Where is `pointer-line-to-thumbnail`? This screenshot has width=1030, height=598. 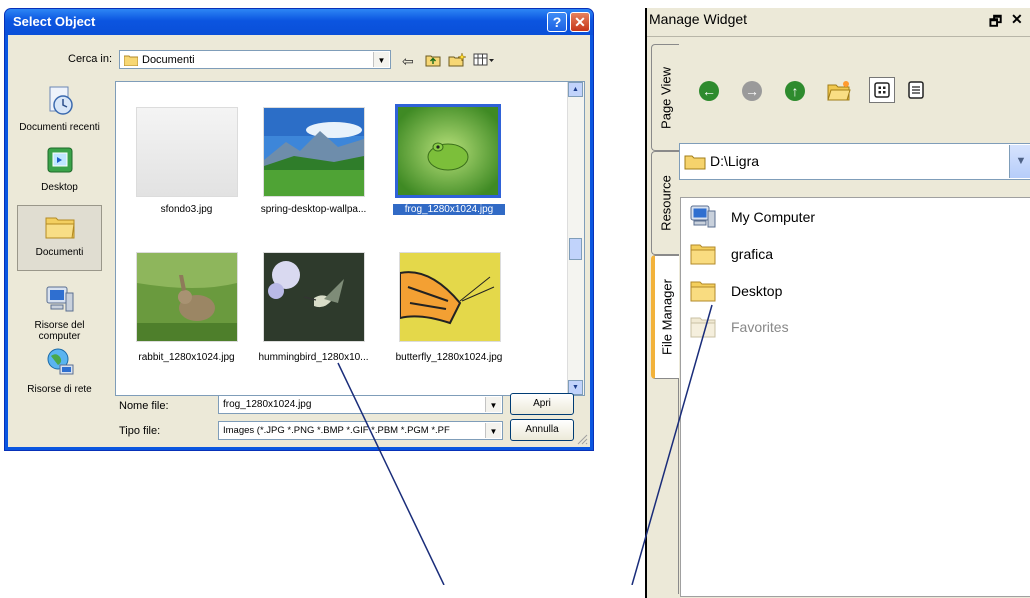
pointer-line-to-thumbnail is located at coordinates (391, 473).